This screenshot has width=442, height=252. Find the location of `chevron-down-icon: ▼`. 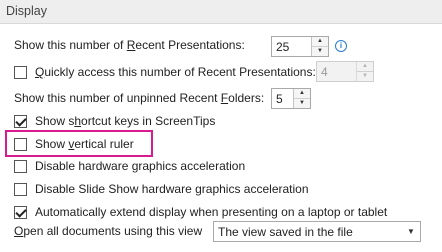

chevron-down-icon: ▼ is located at coordinates (411, 231).